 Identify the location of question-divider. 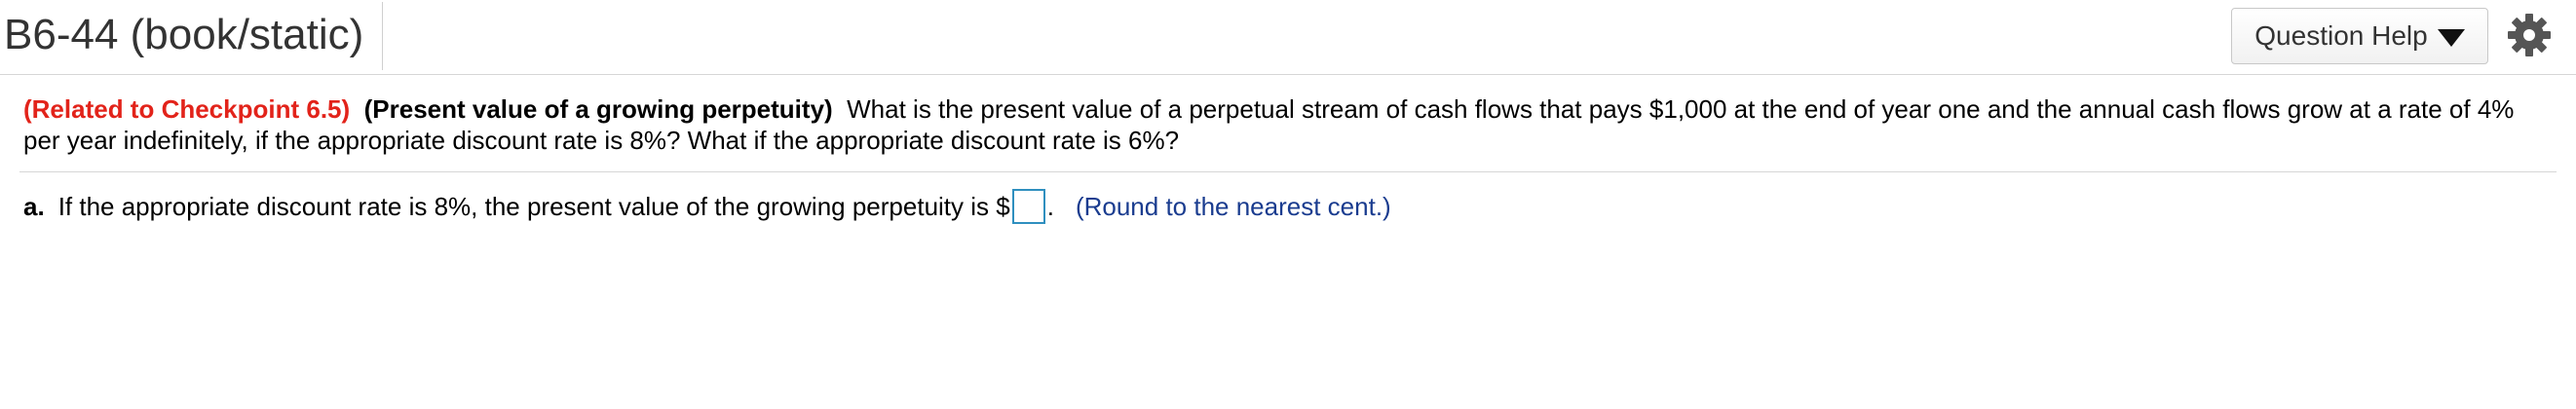
(1288, 172).